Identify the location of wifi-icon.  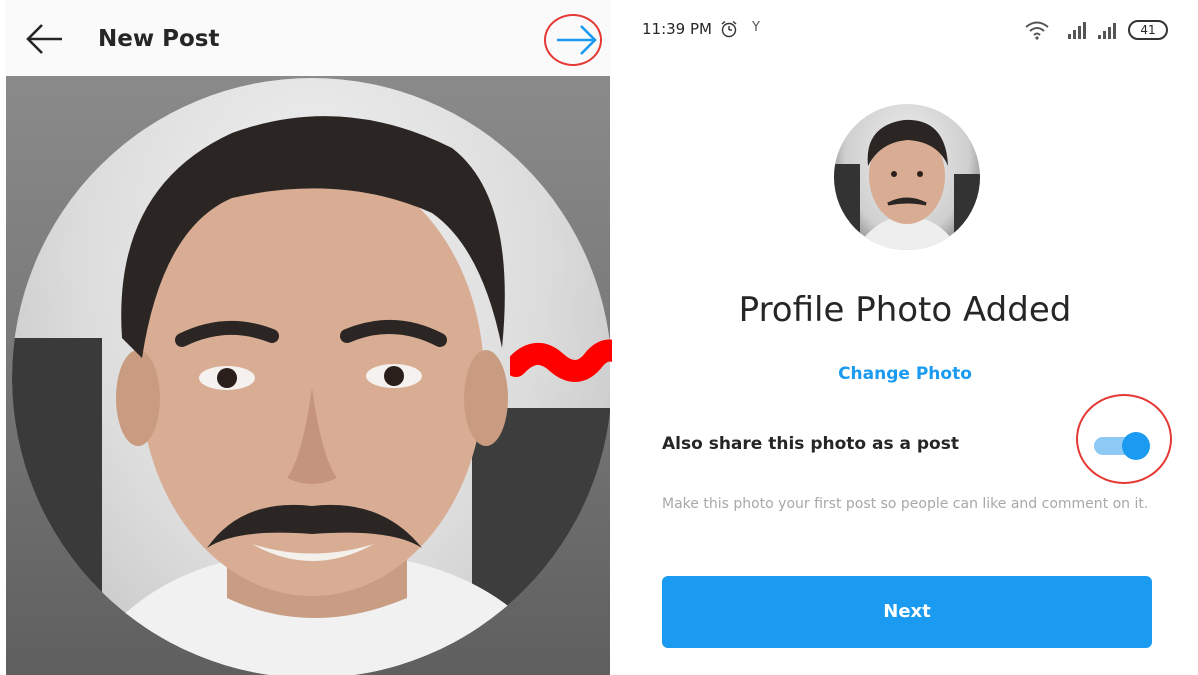
(1037, 30).